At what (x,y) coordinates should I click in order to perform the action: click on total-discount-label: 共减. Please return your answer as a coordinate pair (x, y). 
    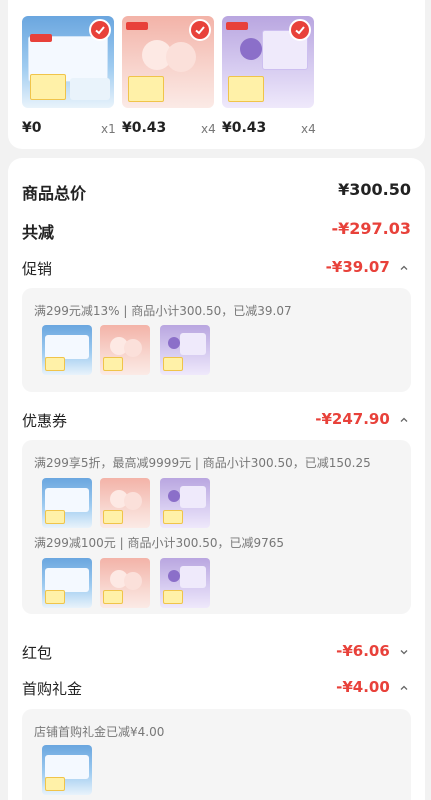
    Looking at the image, I should click on (38, 232).